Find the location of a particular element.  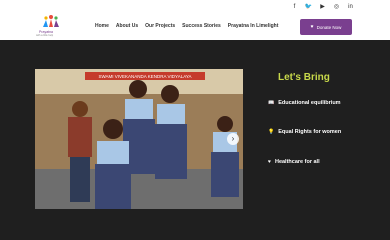

social-links: f 🐦 ▶ ◎ in is located at coordinates (322, 7).